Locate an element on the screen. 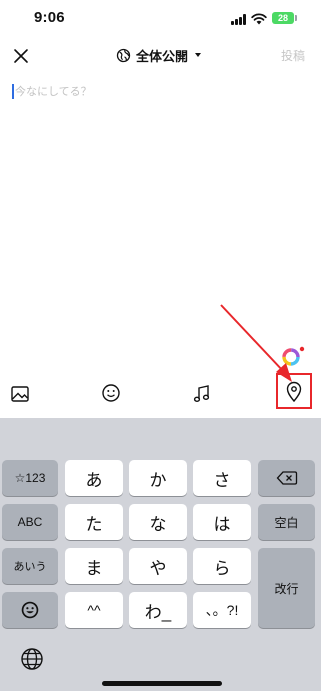 The image size is (321, 691). chevron-down-icon is located at coordinates (198, 55).